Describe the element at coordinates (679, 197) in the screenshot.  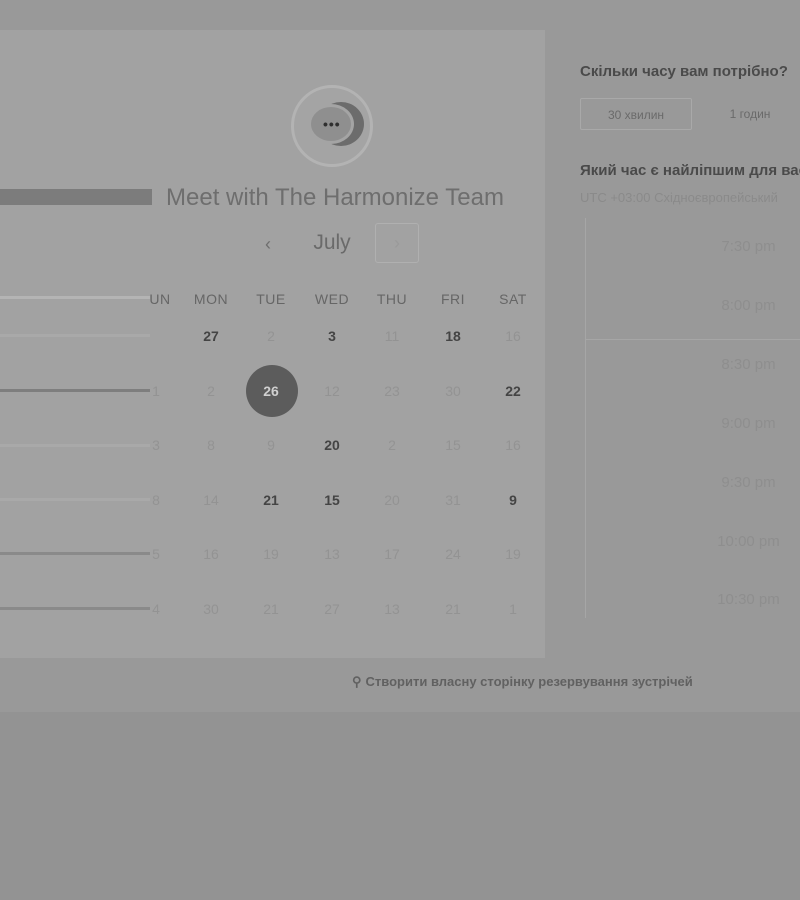
I see `timezone-label: UTC +03:00 Східноєвропейський` at that location.